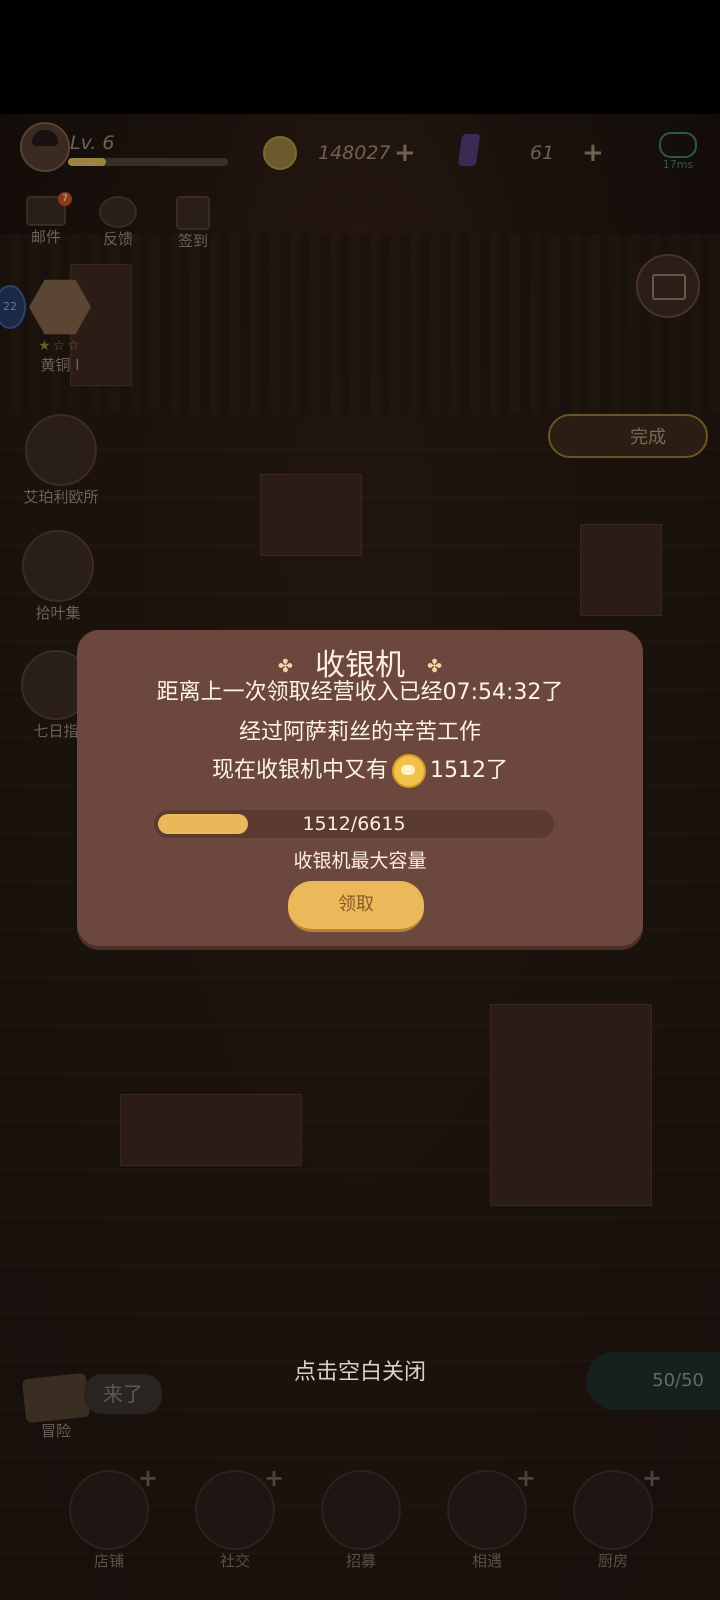 The image size is (720, 1600). Describe the element at coordinates (593, 153) in the screenshot. I see `add-gem-button: +` at that location.